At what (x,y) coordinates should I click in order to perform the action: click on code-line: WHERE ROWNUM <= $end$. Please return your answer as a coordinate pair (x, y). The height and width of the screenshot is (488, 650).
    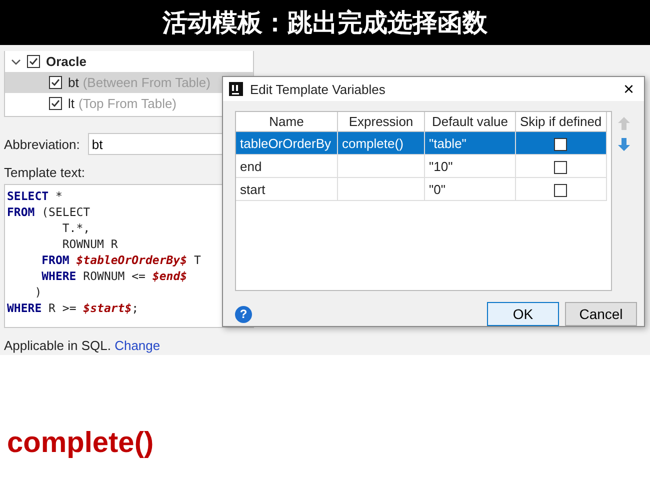
    Looking at the image, I should click on (114, 276).